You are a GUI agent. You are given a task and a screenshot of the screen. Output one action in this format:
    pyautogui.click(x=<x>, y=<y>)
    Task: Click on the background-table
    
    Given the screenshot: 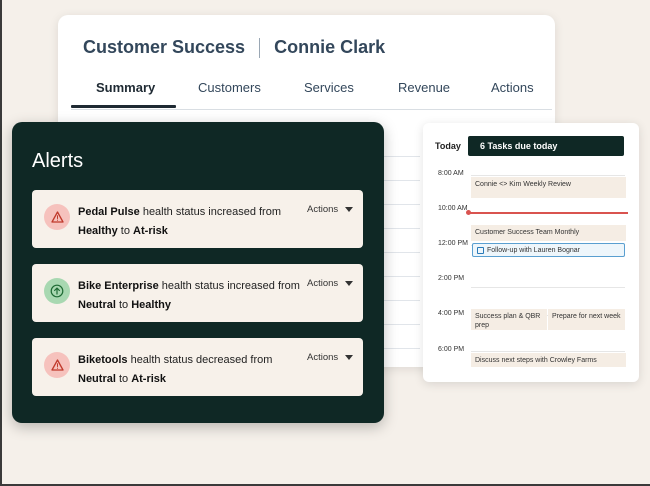 What is the action you would take?
    pyautogui.click(x=399, y=241)
    